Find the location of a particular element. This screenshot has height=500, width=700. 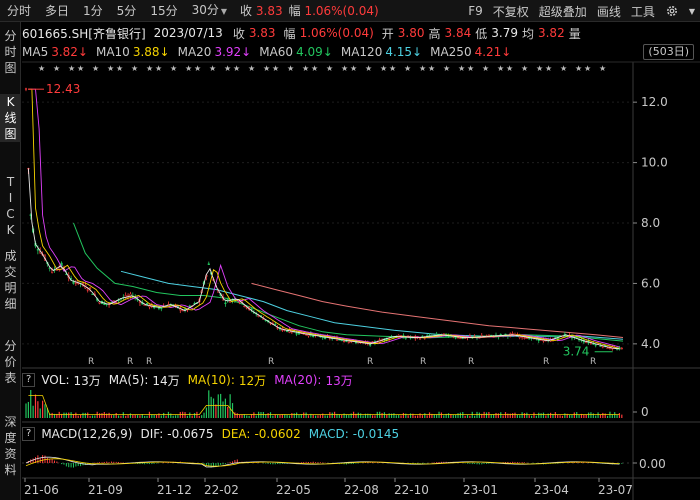

y-tick-label: 4.0 is located at coordinates (650, 344).